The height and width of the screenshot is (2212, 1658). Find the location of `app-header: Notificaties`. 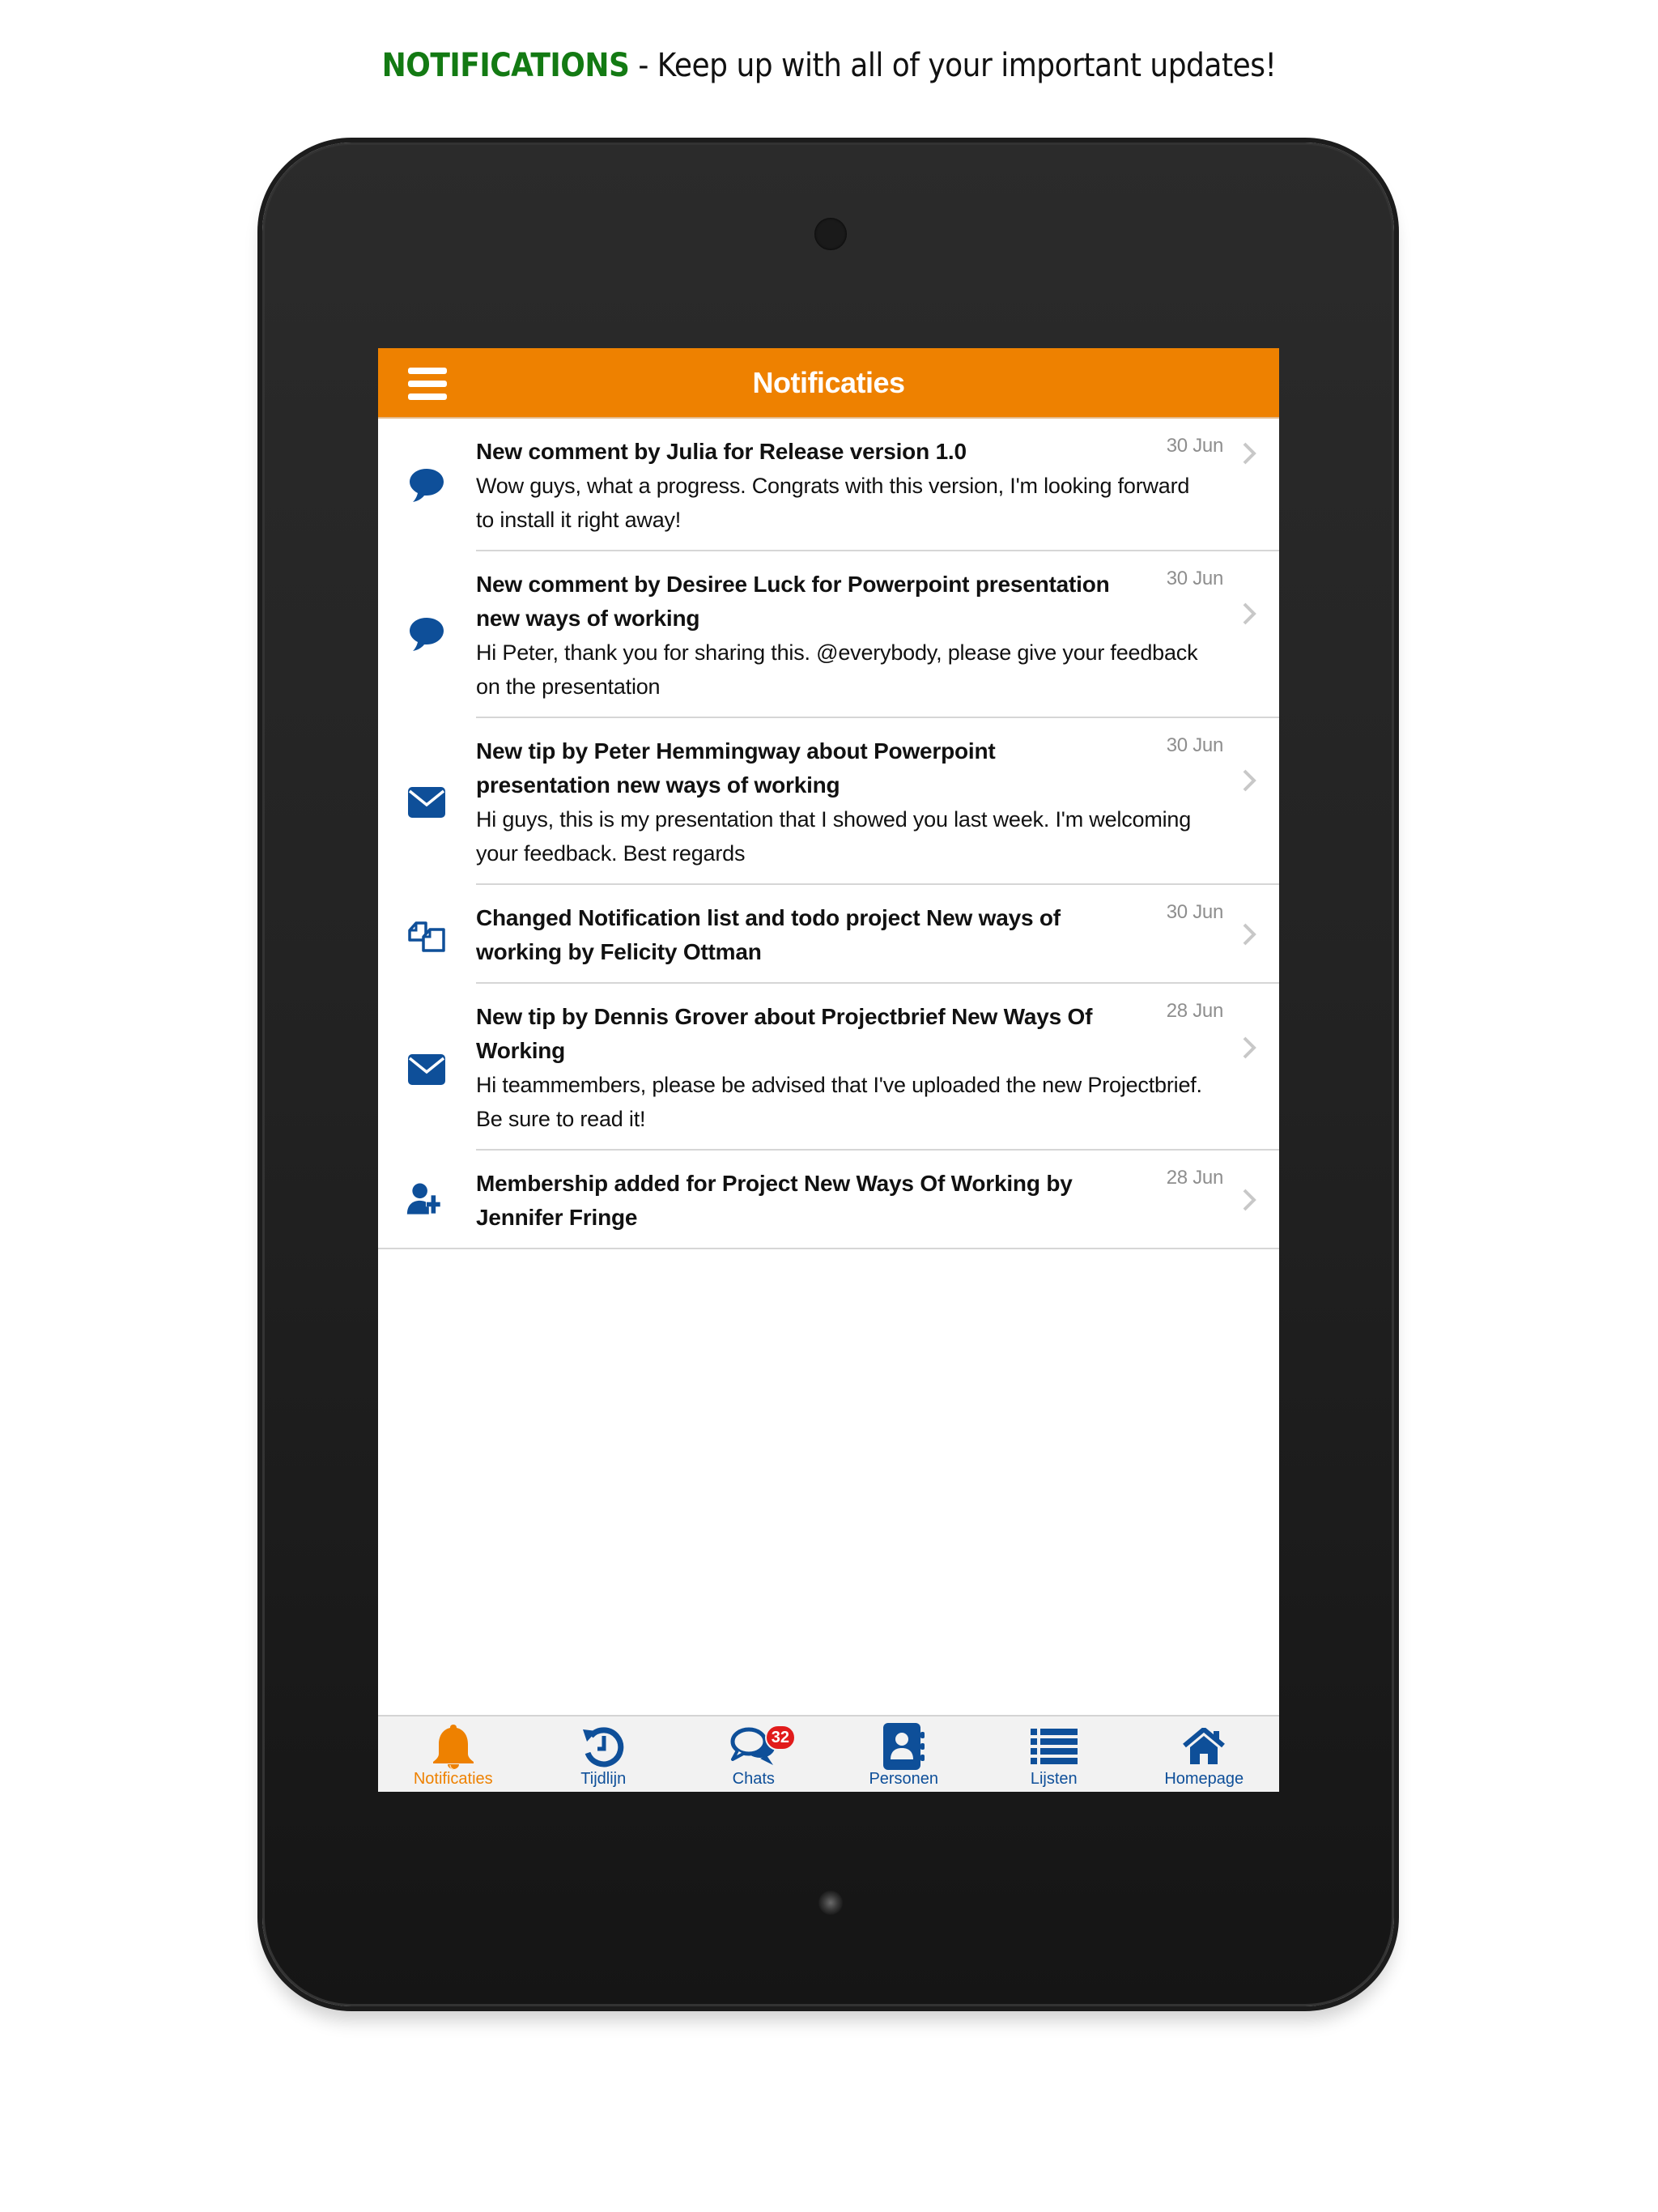

app-header: Notificaties is located at coordinates (828, 383).